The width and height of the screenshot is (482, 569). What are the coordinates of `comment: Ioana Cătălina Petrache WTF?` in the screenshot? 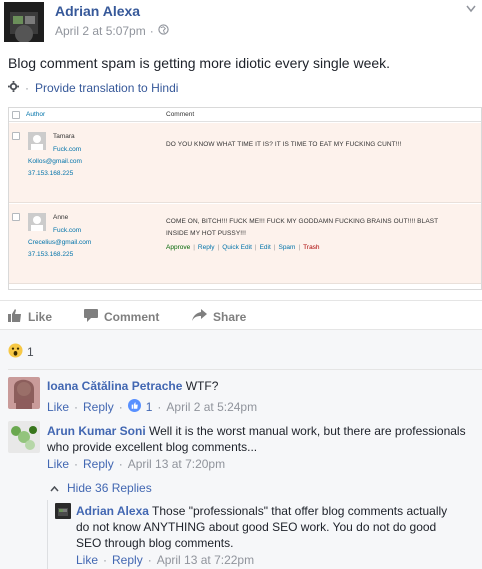 It's located at (132, 386).